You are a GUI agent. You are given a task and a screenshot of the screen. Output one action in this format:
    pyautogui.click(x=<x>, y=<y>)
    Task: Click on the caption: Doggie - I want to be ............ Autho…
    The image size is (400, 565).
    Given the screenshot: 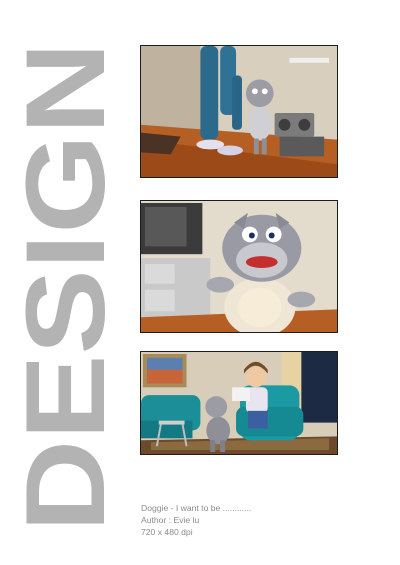 What is the action you would take?
    pyautogui.click(x=196, y=520)
    